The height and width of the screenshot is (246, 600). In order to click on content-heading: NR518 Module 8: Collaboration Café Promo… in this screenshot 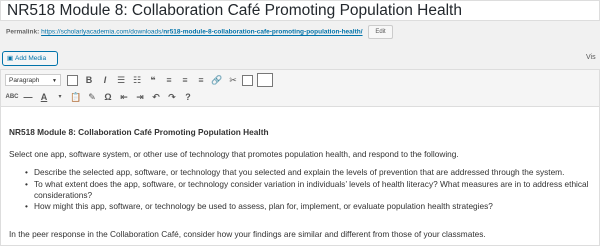, I will do `click(139, 132)`.